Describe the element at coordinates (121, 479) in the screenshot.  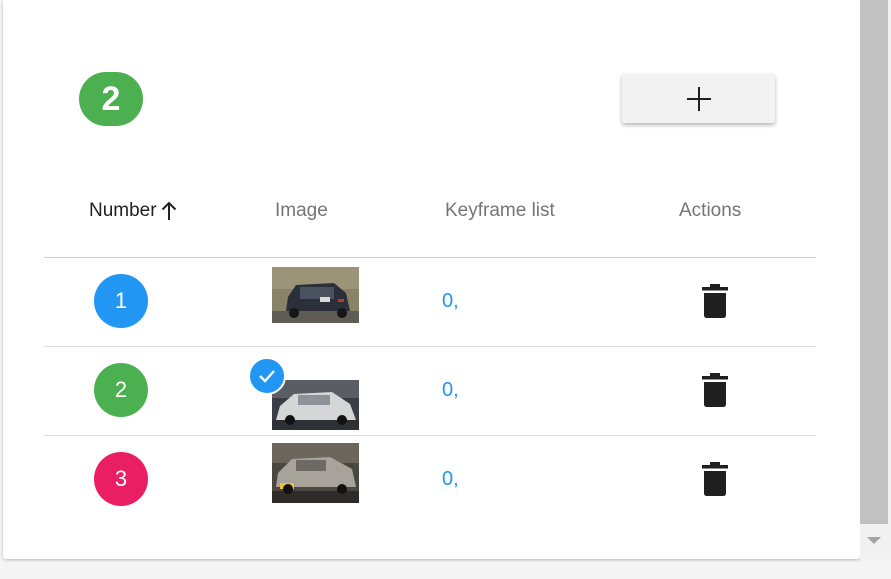
I see `object-number-badge: 3` at that location.